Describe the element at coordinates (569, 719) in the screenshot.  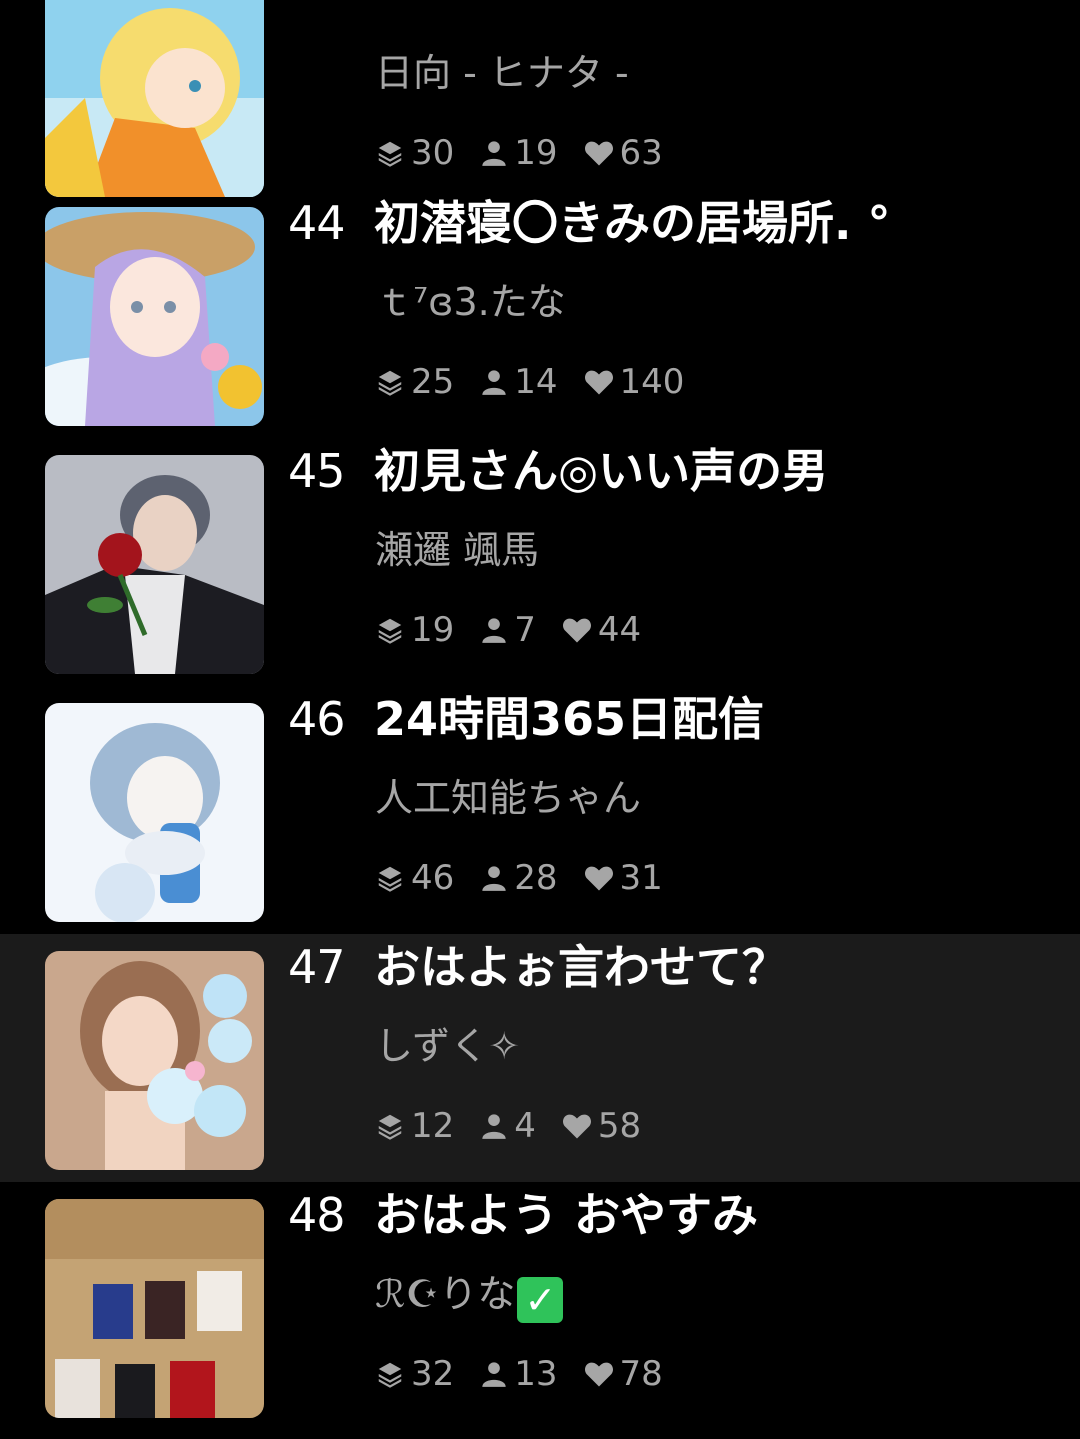
I see `room-title: 24時間365日配信` at that location.